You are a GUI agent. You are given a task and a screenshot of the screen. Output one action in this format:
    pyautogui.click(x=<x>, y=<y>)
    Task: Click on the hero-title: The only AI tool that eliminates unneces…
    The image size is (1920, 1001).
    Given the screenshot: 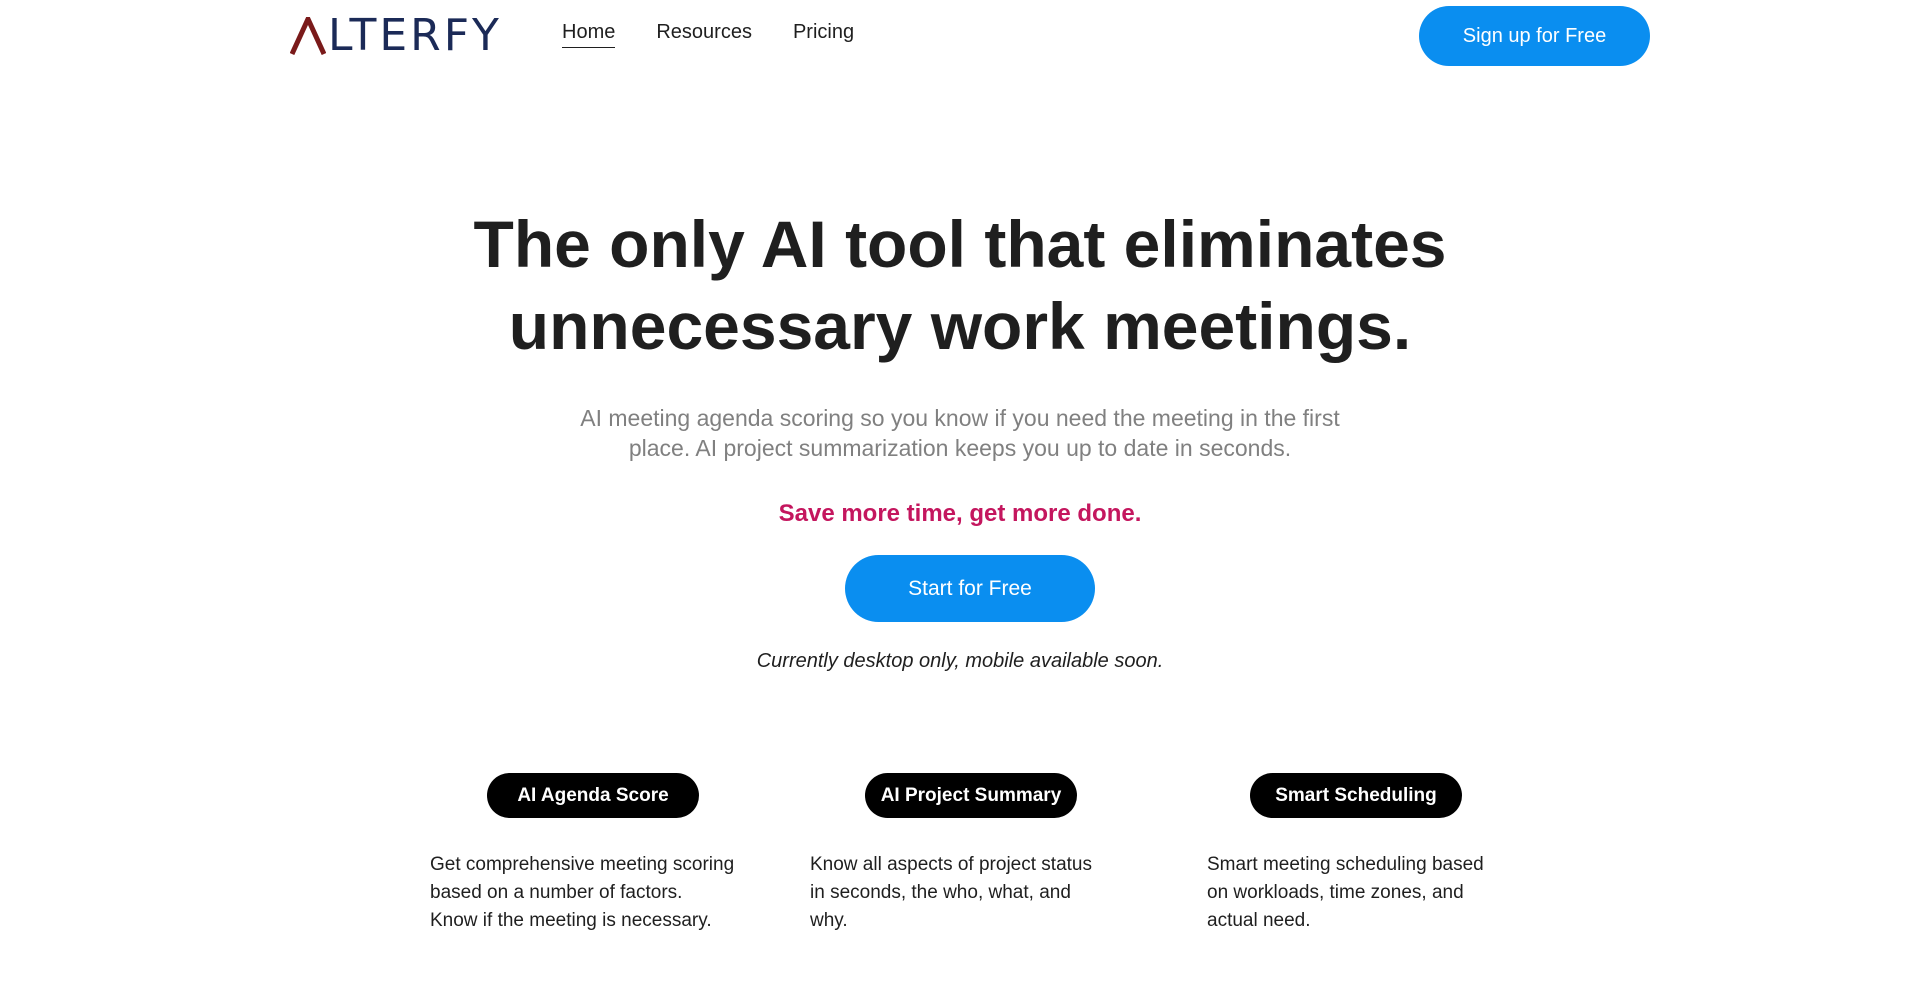 What is the action you would take?
    pyautogui.click(x=960, y=285)
    